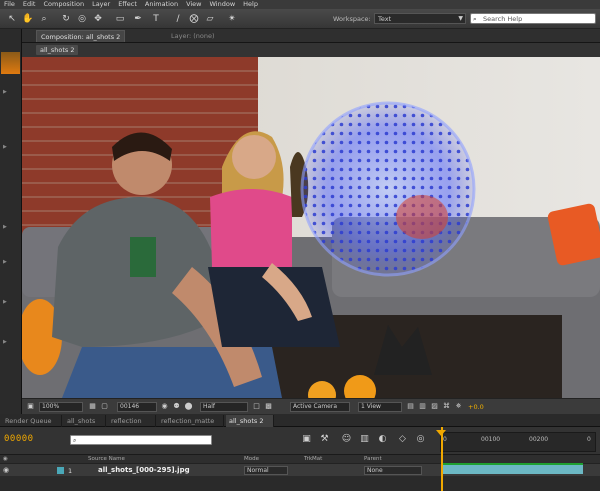 This screenshot has height=491, width=600. What do you see at coordinates (161, 4) in the screenshot?
I see `menu-animation: Animation` at bounding box center [161, 4].